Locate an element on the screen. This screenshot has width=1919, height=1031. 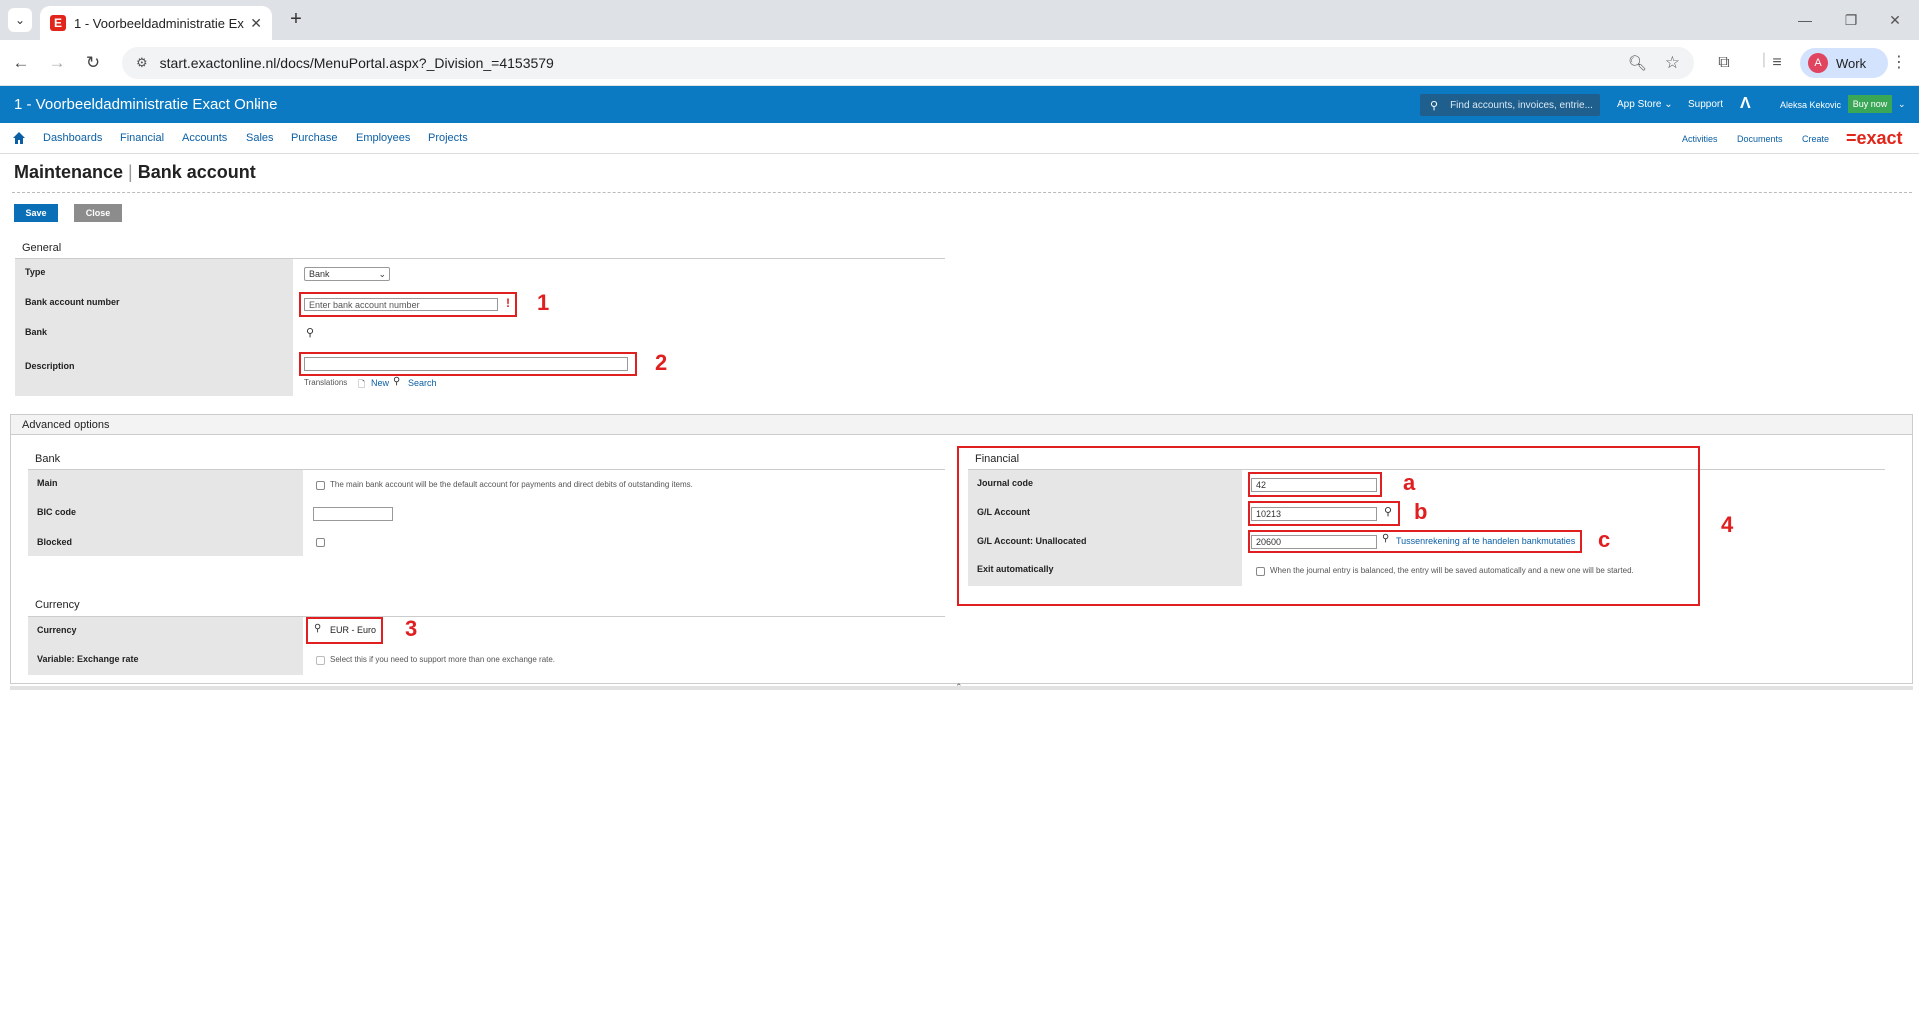
home-icon is located at coordinates (19, 138).